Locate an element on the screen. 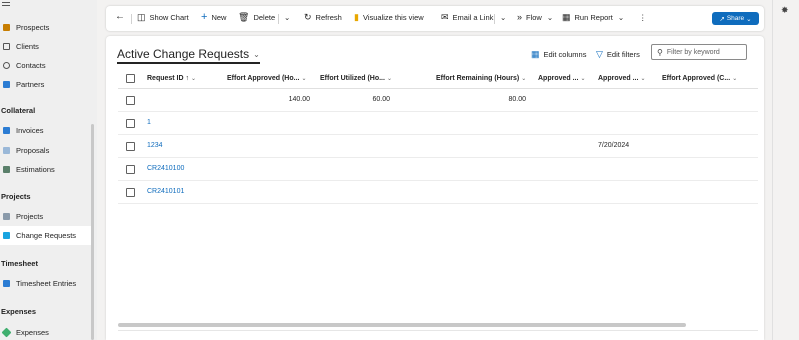  share-button: ↗ Share ⌄ is located at coordinates (735, 18).